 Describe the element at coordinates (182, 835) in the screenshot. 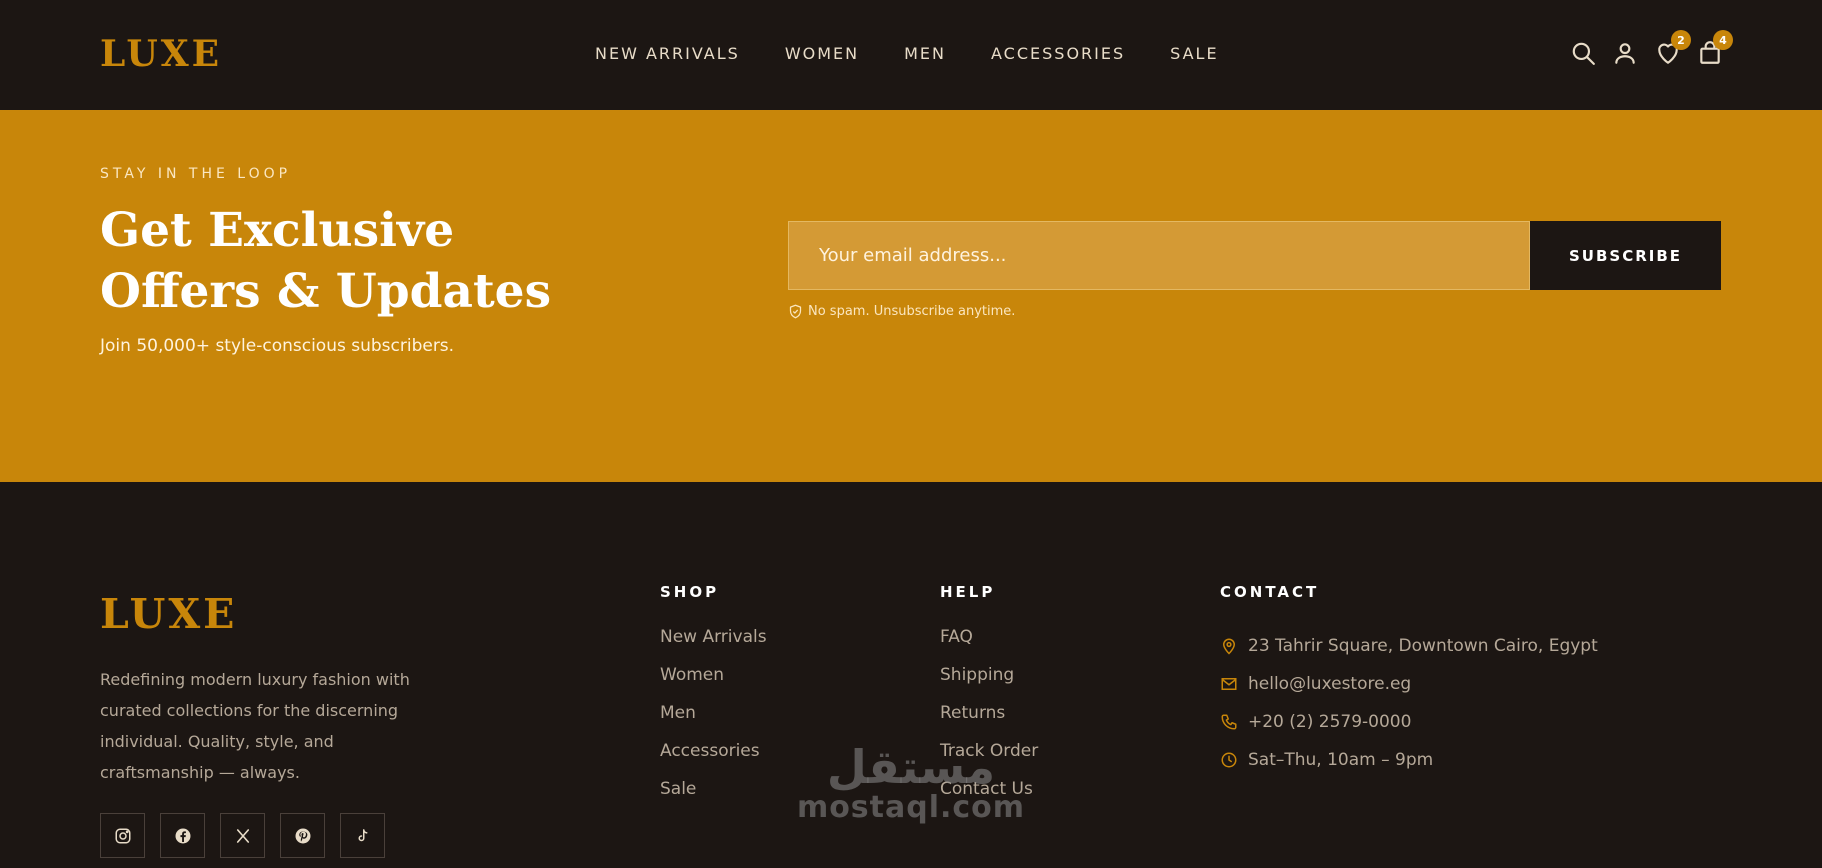

I see `facebook-icon` at that location.